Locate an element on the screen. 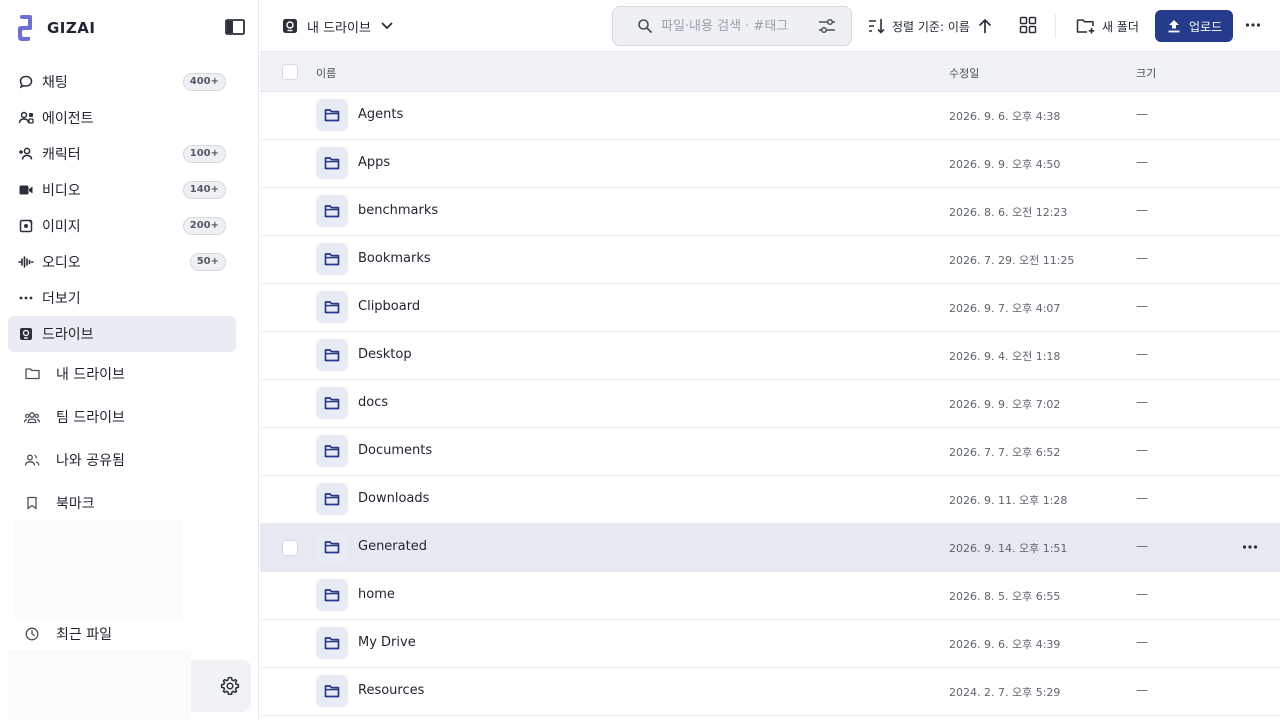 The width and height of the screenshot is (1280, 720). table-row: Documents 2026. 7. 7. 오후 6:52 — is located at coordinates (770, 452).